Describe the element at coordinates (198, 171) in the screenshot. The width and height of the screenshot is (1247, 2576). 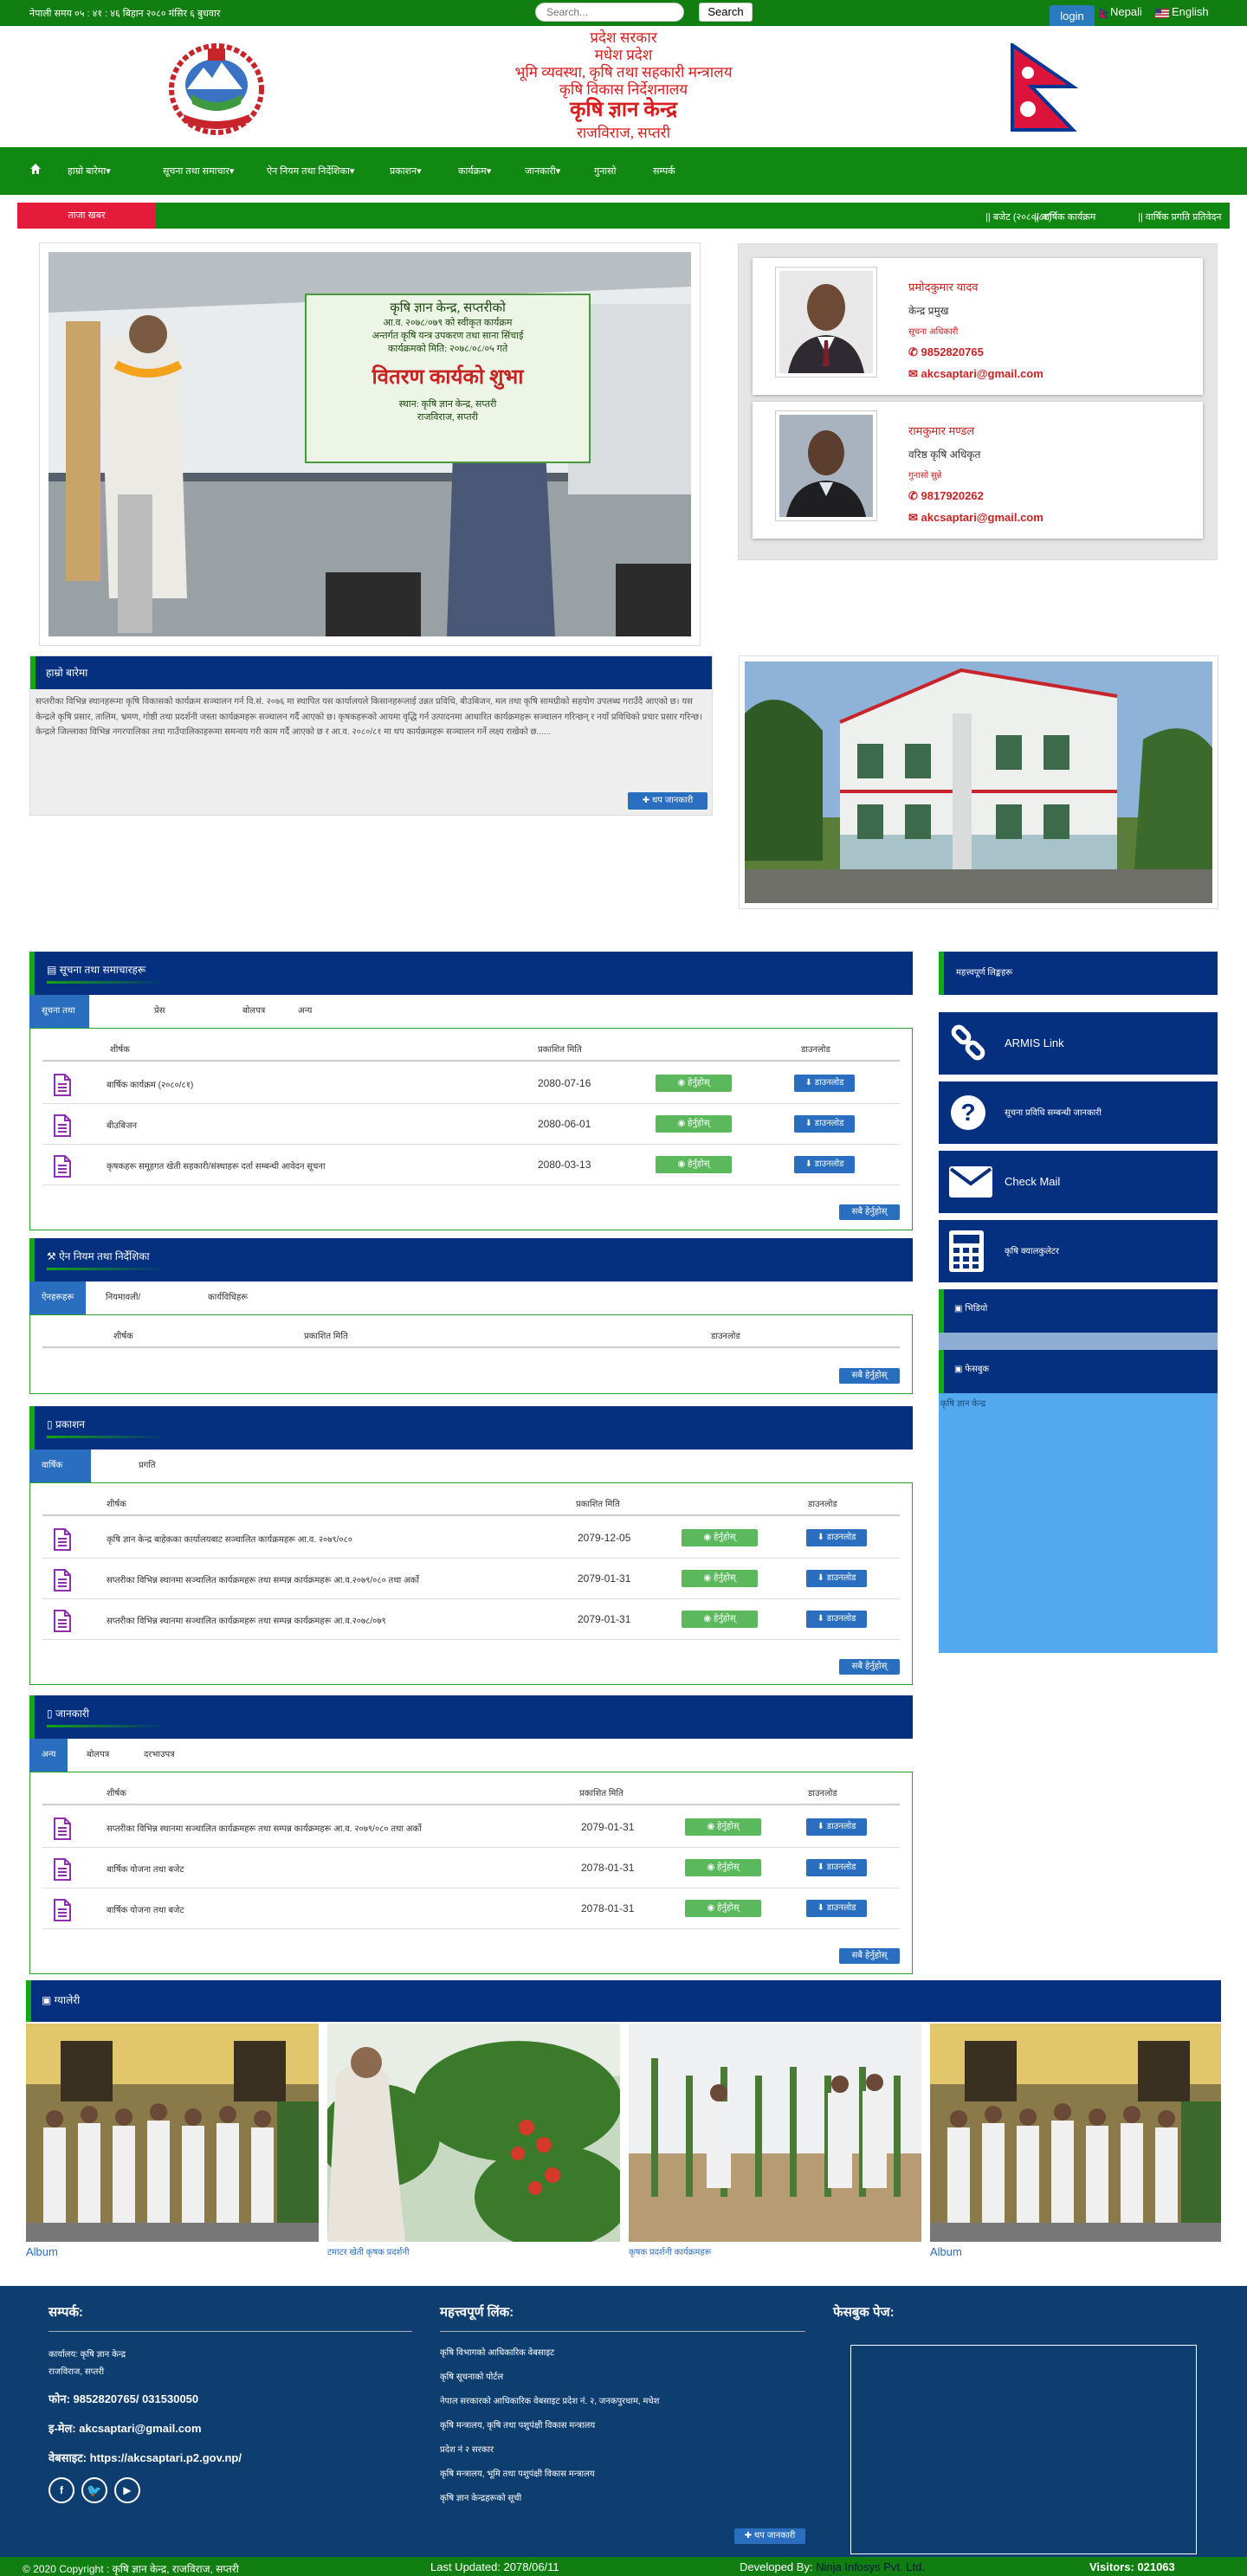
I see `nav-item-news: सूचना तथा समाचार▾` at that location.